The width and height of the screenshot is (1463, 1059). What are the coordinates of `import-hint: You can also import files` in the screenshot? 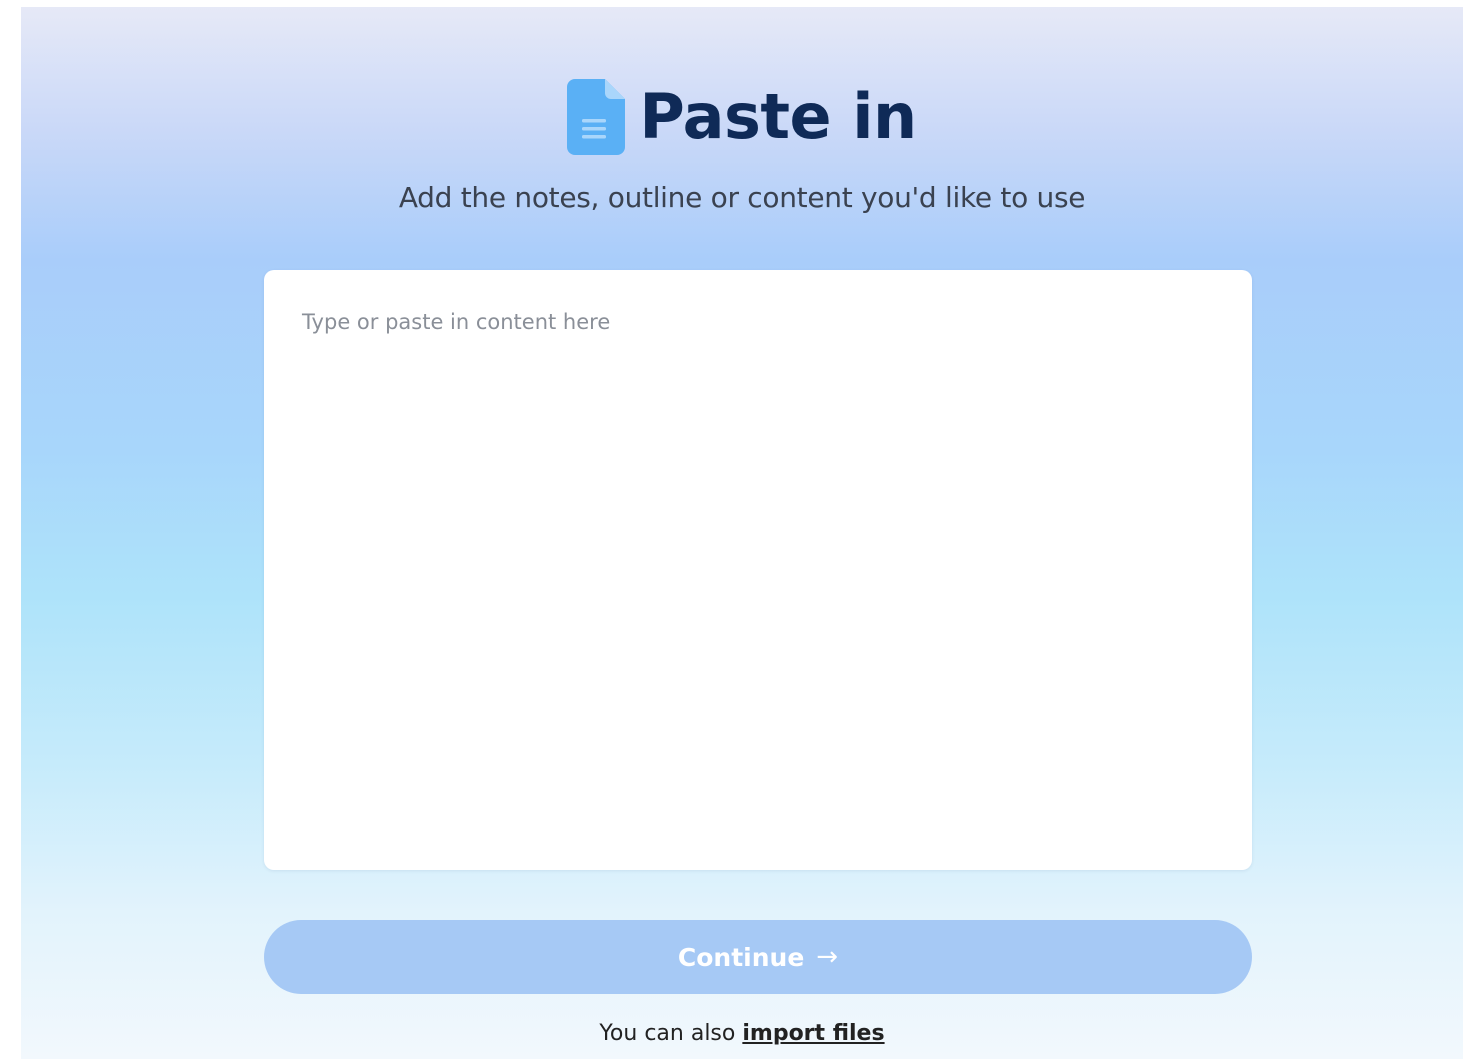 It's located at (742, 1033).